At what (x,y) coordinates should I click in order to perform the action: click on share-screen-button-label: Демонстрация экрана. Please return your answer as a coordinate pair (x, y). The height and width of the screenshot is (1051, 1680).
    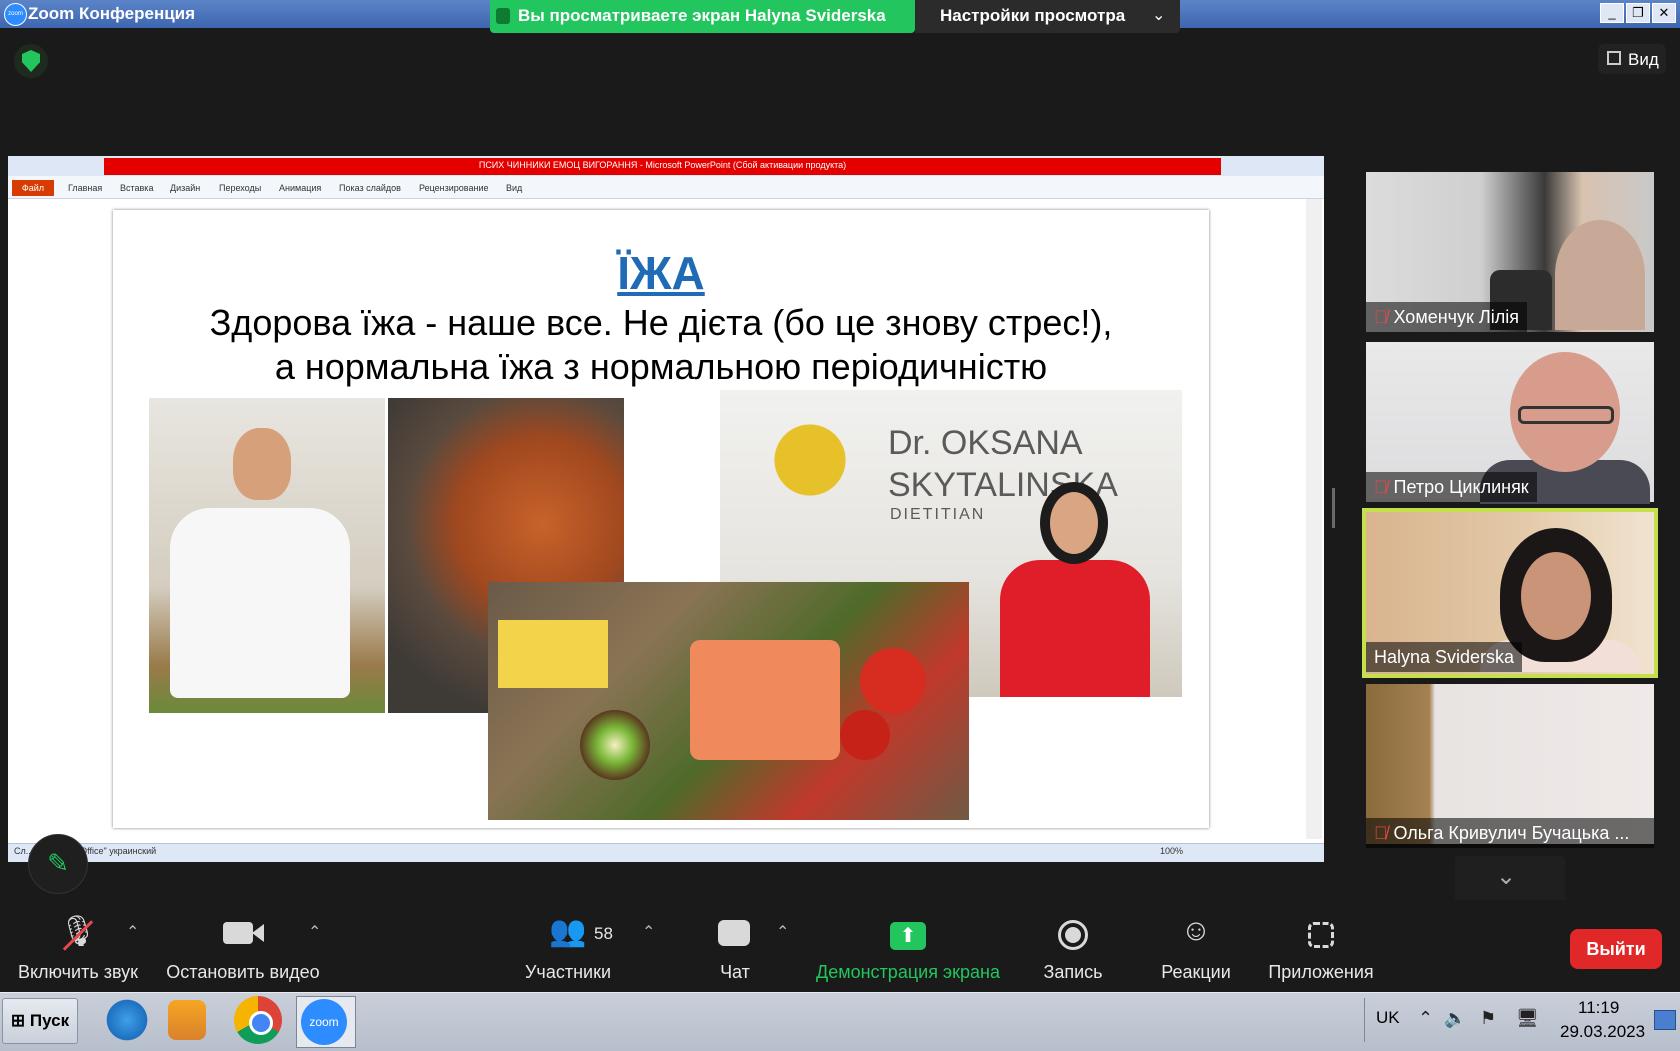
    Looking at the image, I should click on (908, 972).